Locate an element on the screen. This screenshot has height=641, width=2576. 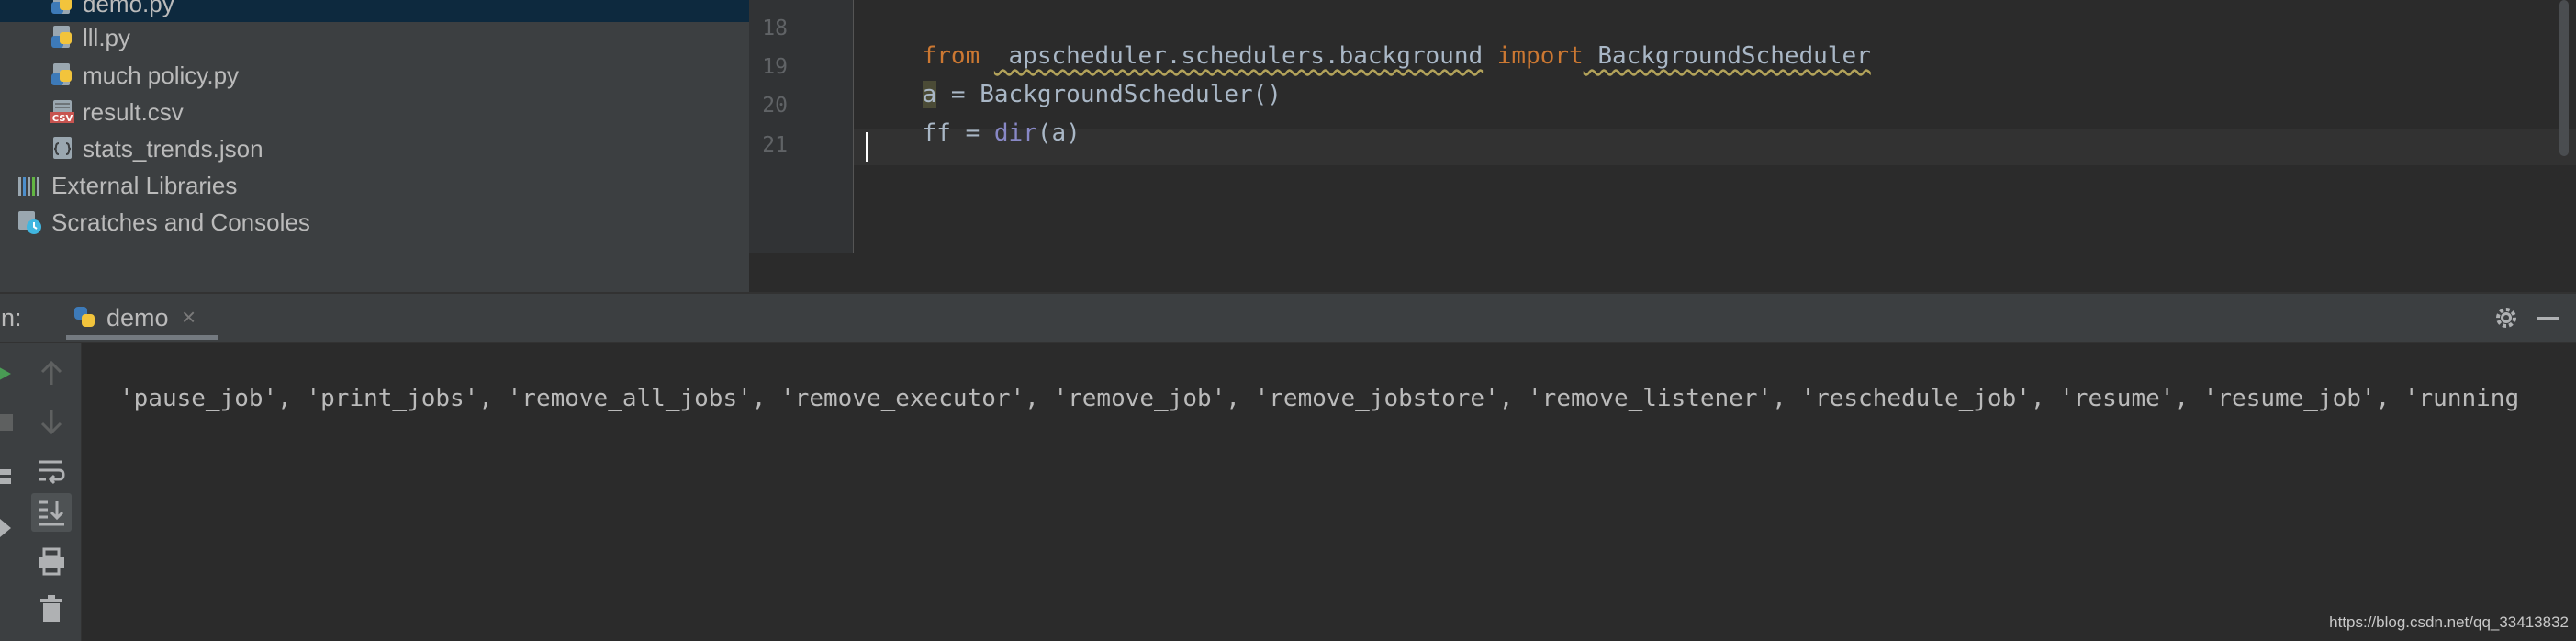
run-tab-demo: demo × is located at coordinates (142, 317).